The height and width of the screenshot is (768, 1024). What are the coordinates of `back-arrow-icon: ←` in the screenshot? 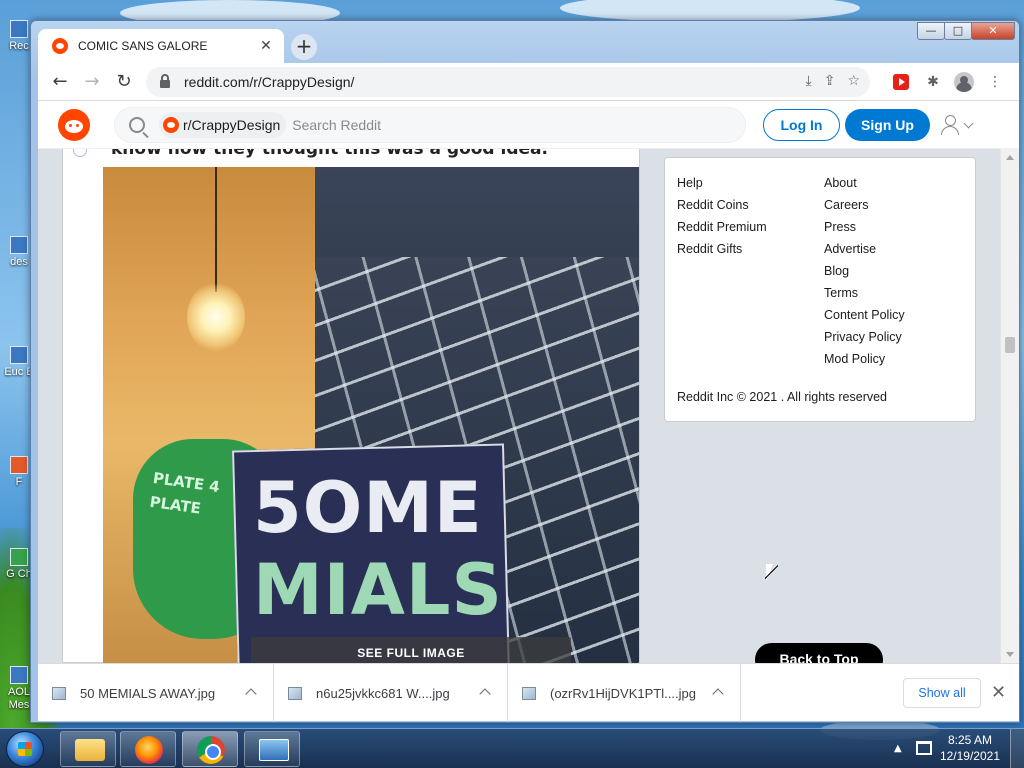 It's located at (60, 82).